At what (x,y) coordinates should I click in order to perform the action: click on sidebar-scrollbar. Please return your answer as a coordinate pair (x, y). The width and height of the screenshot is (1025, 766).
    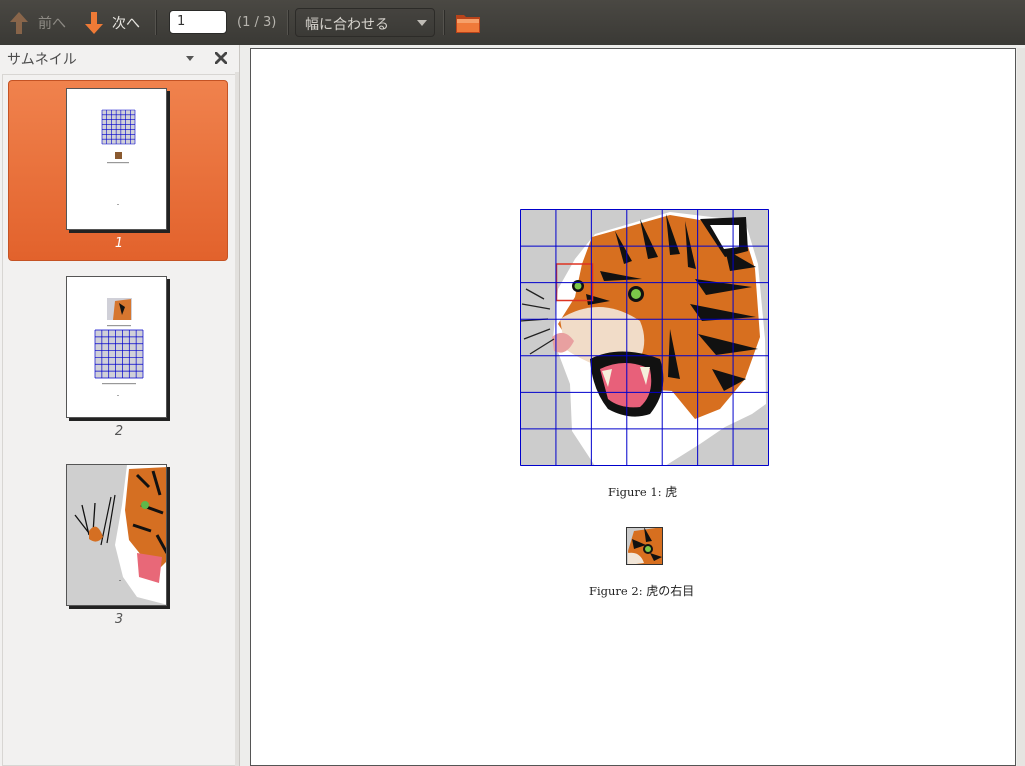
    Looking at the image, I should click on (237, 419).